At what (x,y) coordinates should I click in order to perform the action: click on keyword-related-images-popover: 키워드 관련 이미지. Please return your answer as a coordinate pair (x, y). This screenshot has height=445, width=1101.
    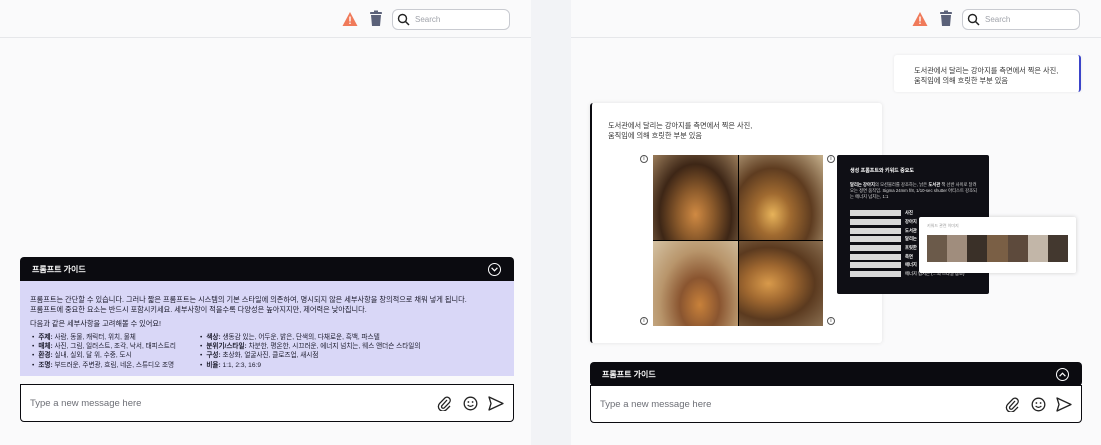
    Looking at the image, I should click on (997, 245).